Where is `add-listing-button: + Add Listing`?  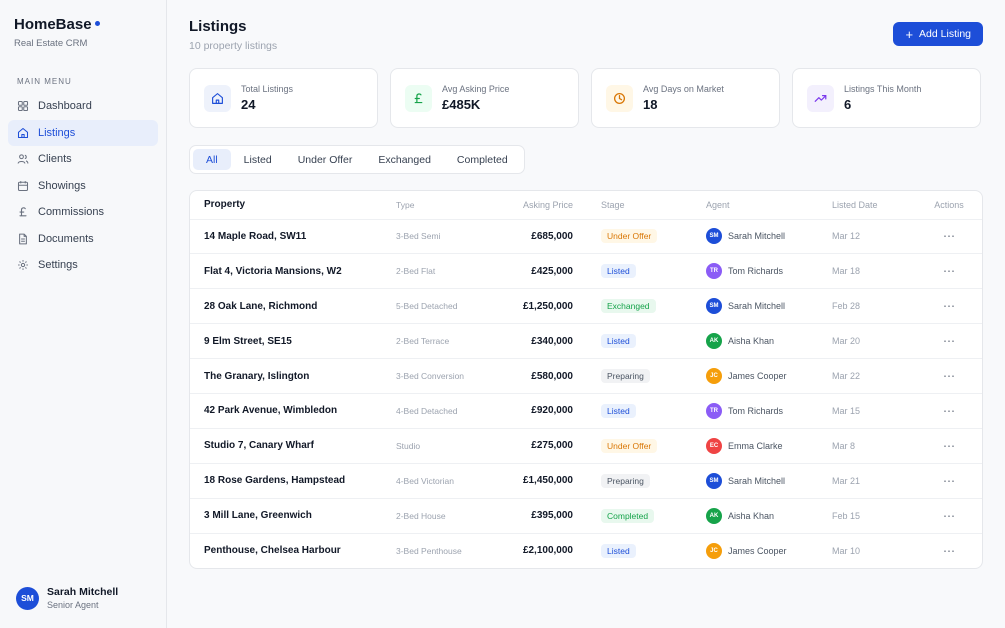
add-listing-button: + Add Listing is located at coordinates (938, 34).